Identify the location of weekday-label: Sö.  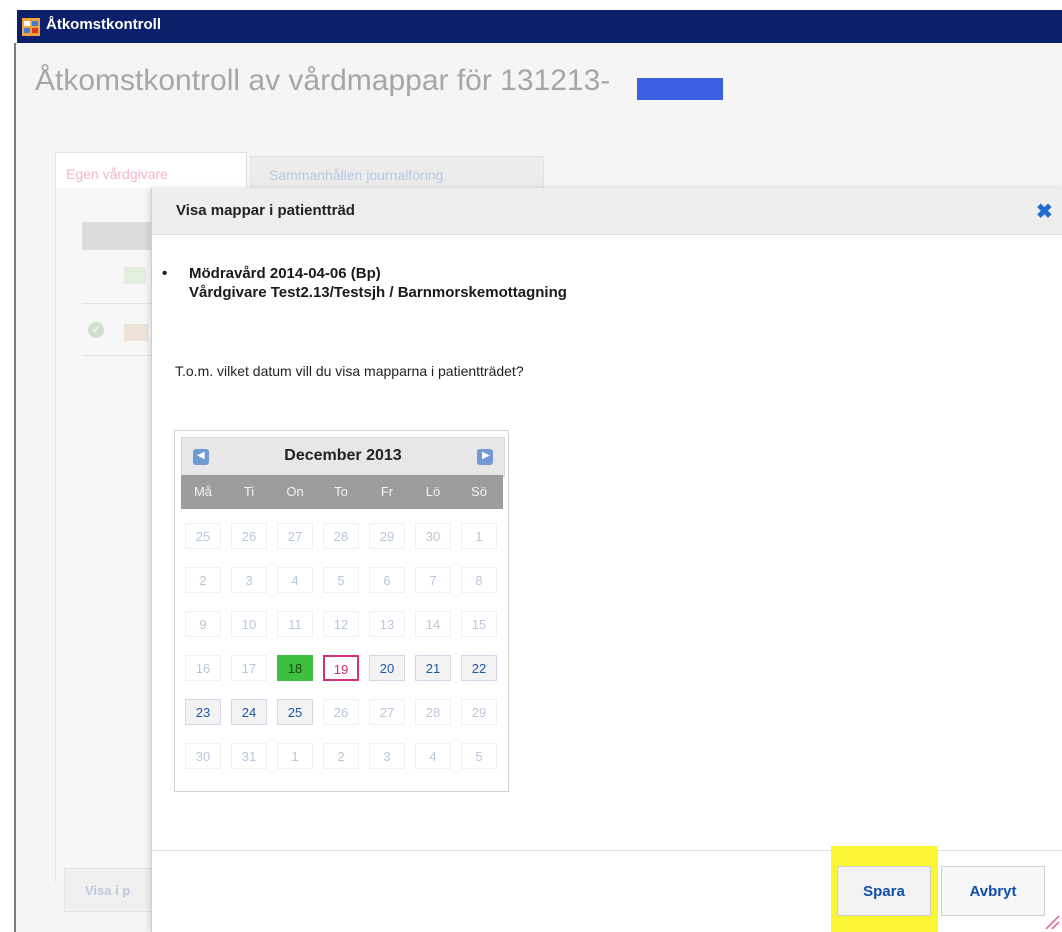
(479, 491).